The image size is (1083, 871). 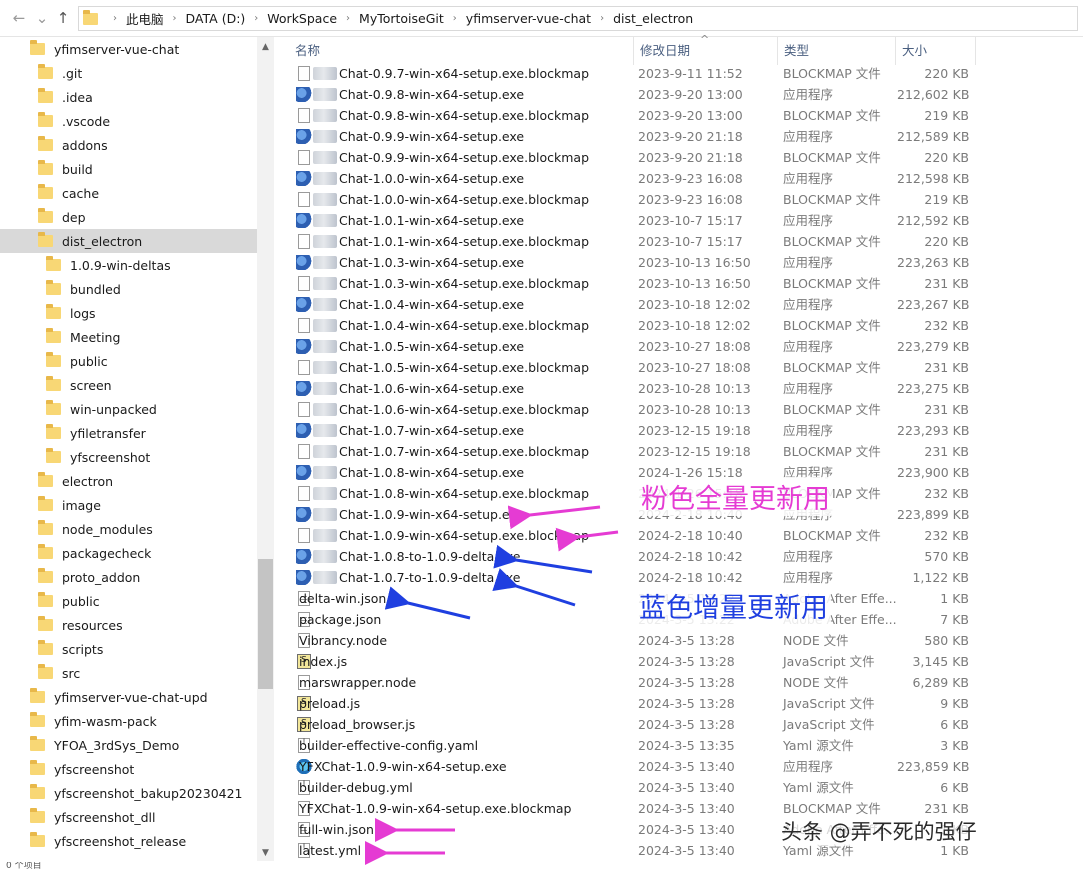 What do you see at coordinates (128, 265) in the screenshot?
I see `tree-item: 1.0.9-win-deltas` at bounding box center [128, 265].